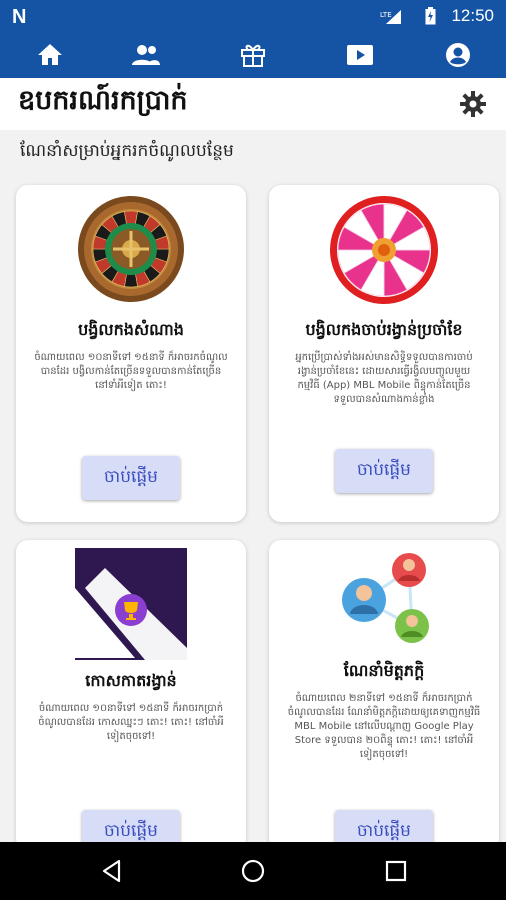 This screenshot has height=900, width=506. I want to click on signal-icon: LTE, so click(390, 17).